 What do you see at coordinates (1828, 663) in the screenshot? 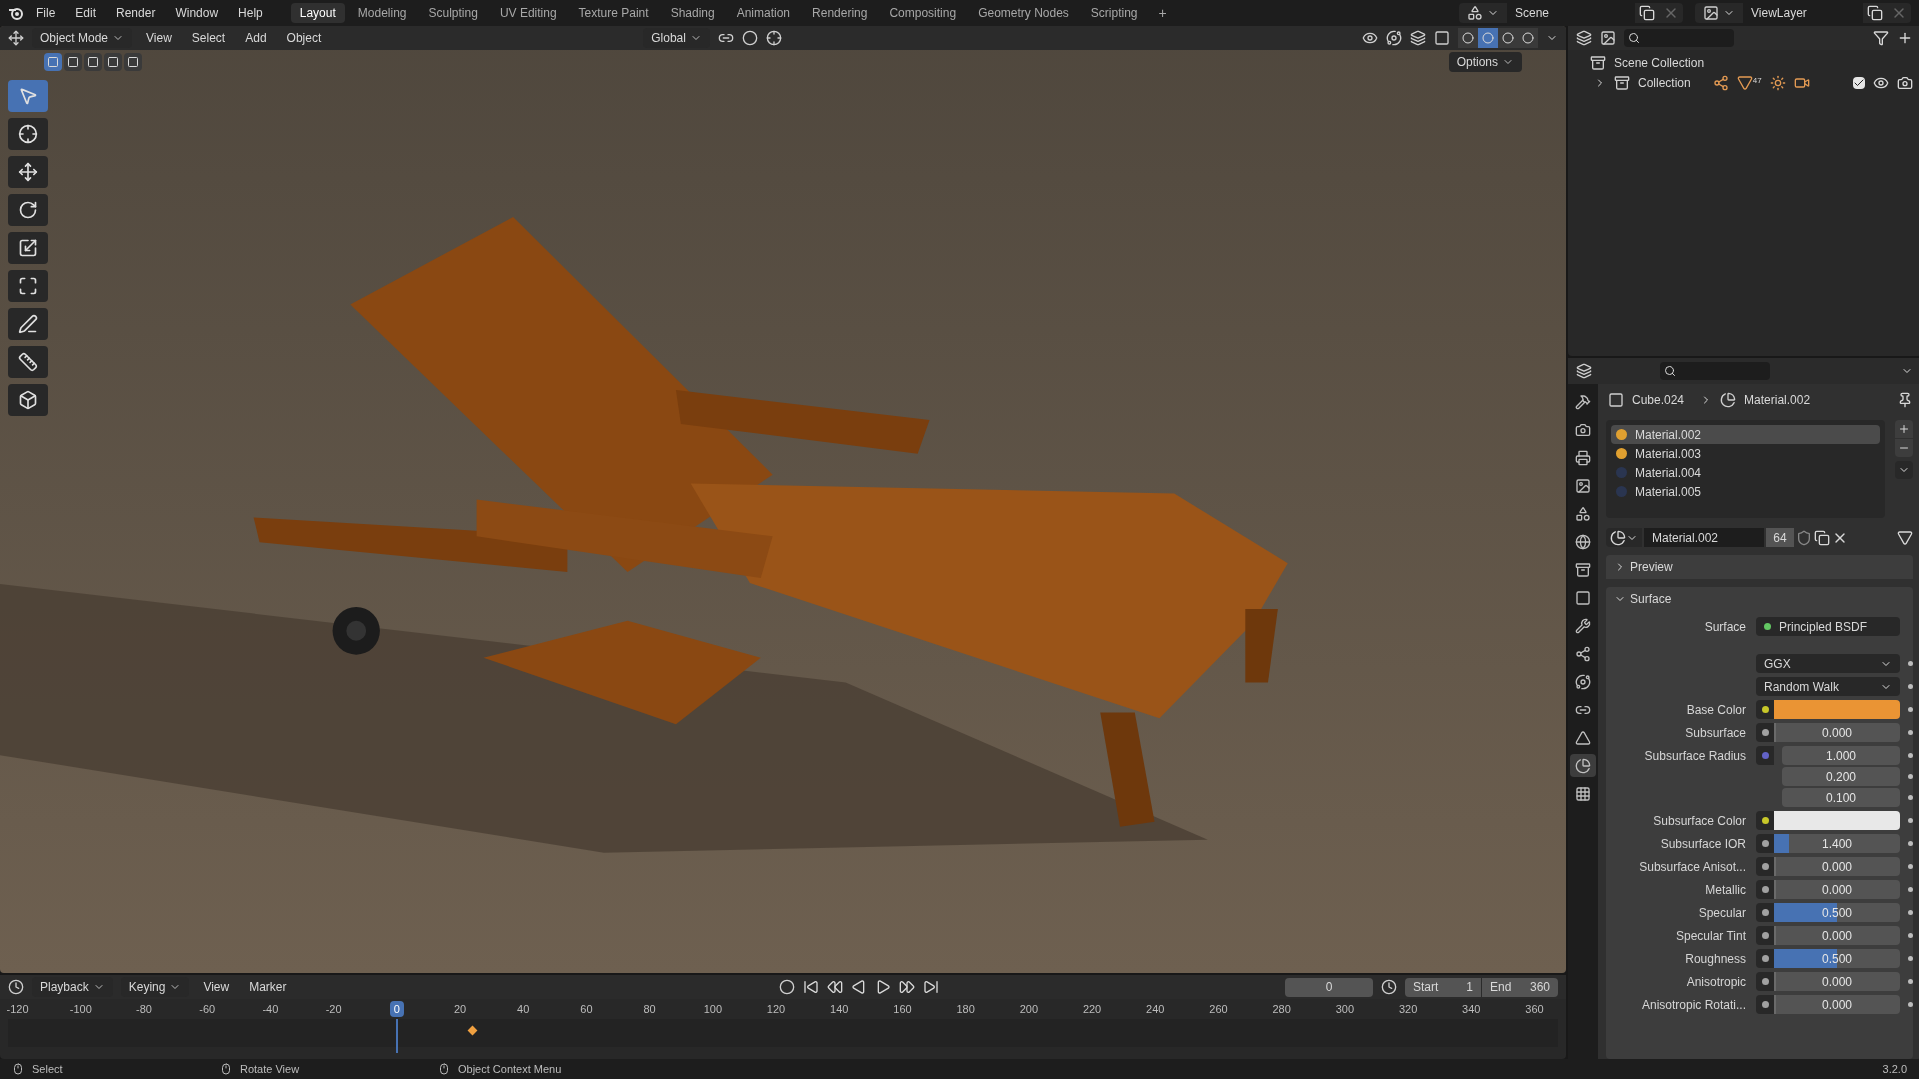
I see `method-dropdown: GGX` at bounding box center [1828, 663].